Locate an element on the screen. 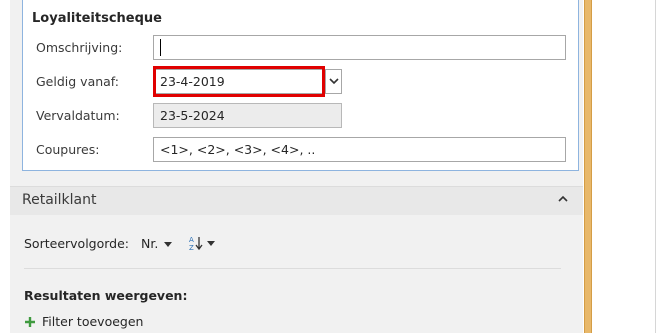 This screenshot has height=333, width=667. sort-az-icon: A Z is located at coordinates (196, 244).